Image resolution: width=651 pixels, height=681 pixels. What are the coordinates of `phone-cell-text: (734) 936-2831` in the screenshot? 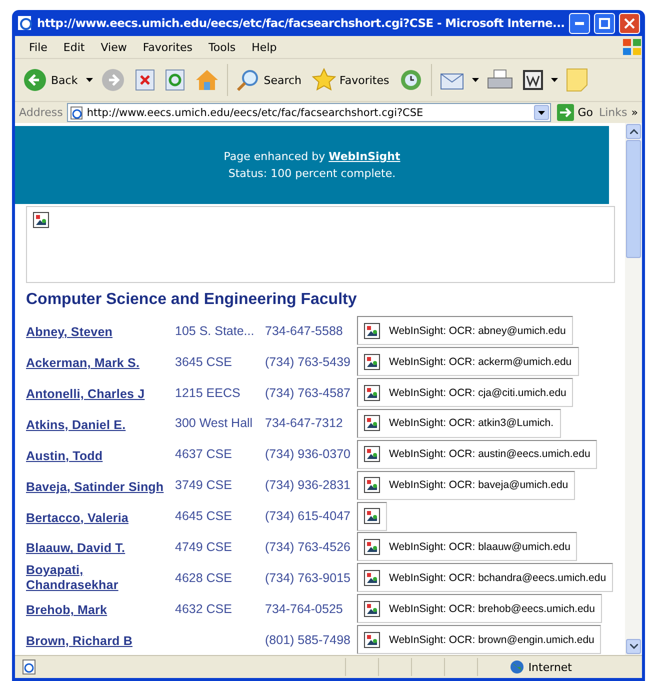 It's located at (308, 485).